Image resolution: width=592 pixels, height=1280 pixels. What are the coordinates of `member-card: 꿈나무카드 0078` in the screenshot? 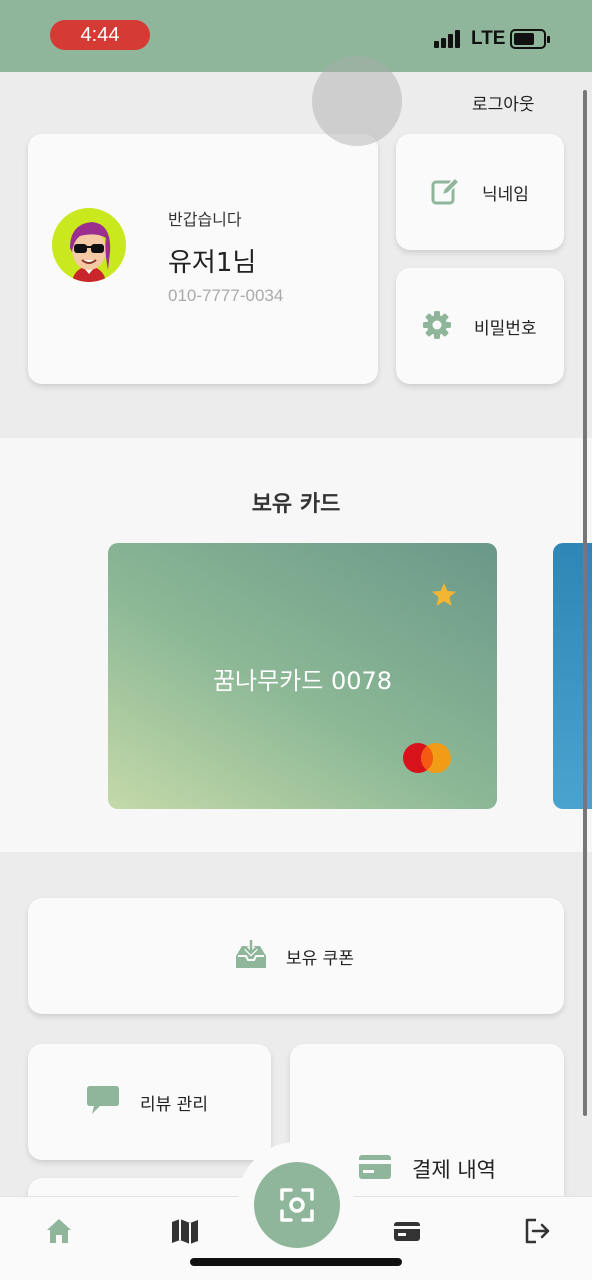 It's located at (302, 676).